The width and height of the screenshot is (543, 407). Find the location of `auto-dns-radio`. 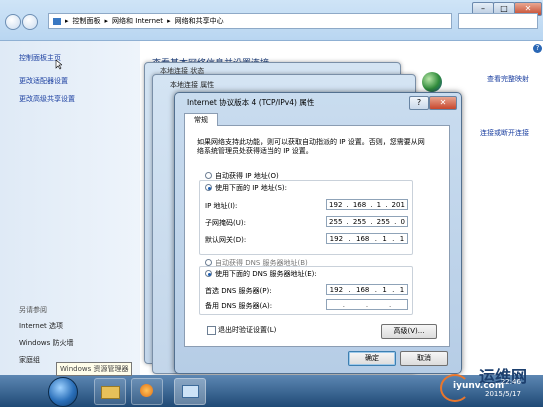

auto-dns-radio is located at coordinates (208, 262).